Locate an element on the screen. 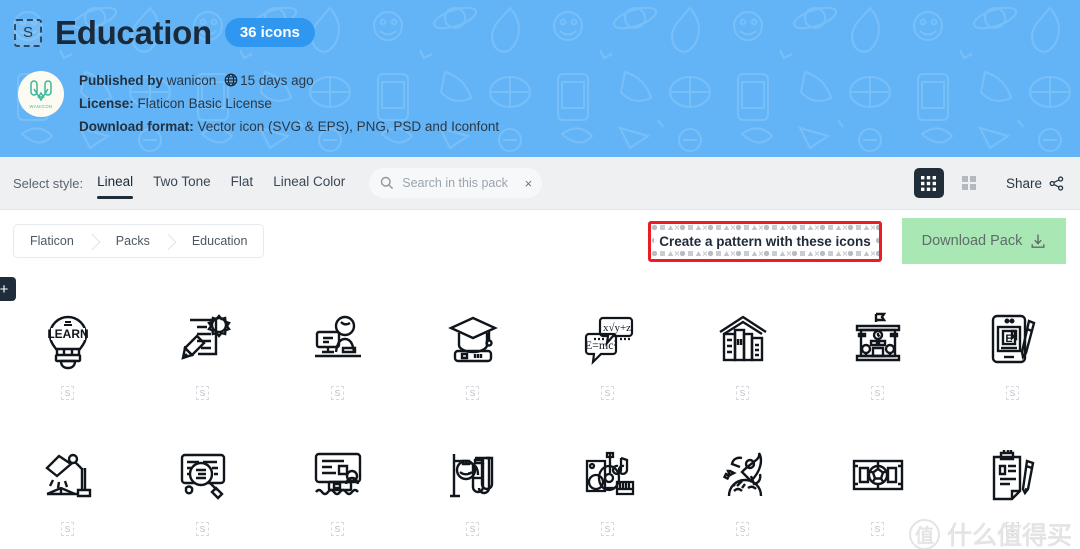 The image size is (1080, 549). icon-cell-desk-lamp-book: S is located at coordinates (67, 485).